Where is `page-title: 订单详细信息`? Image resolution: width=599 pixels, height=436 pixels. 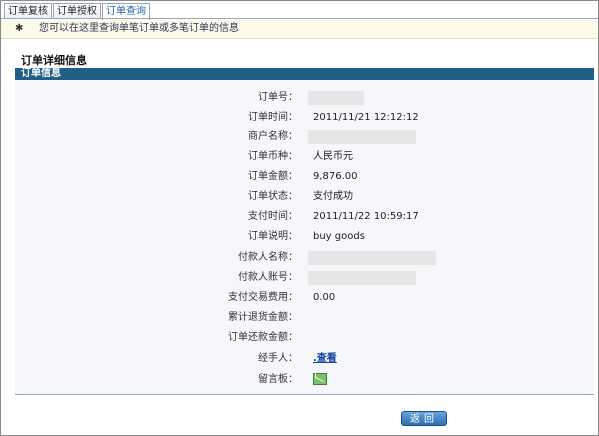
page-title: 订单详细信息 is located at coordinates (54, 60).